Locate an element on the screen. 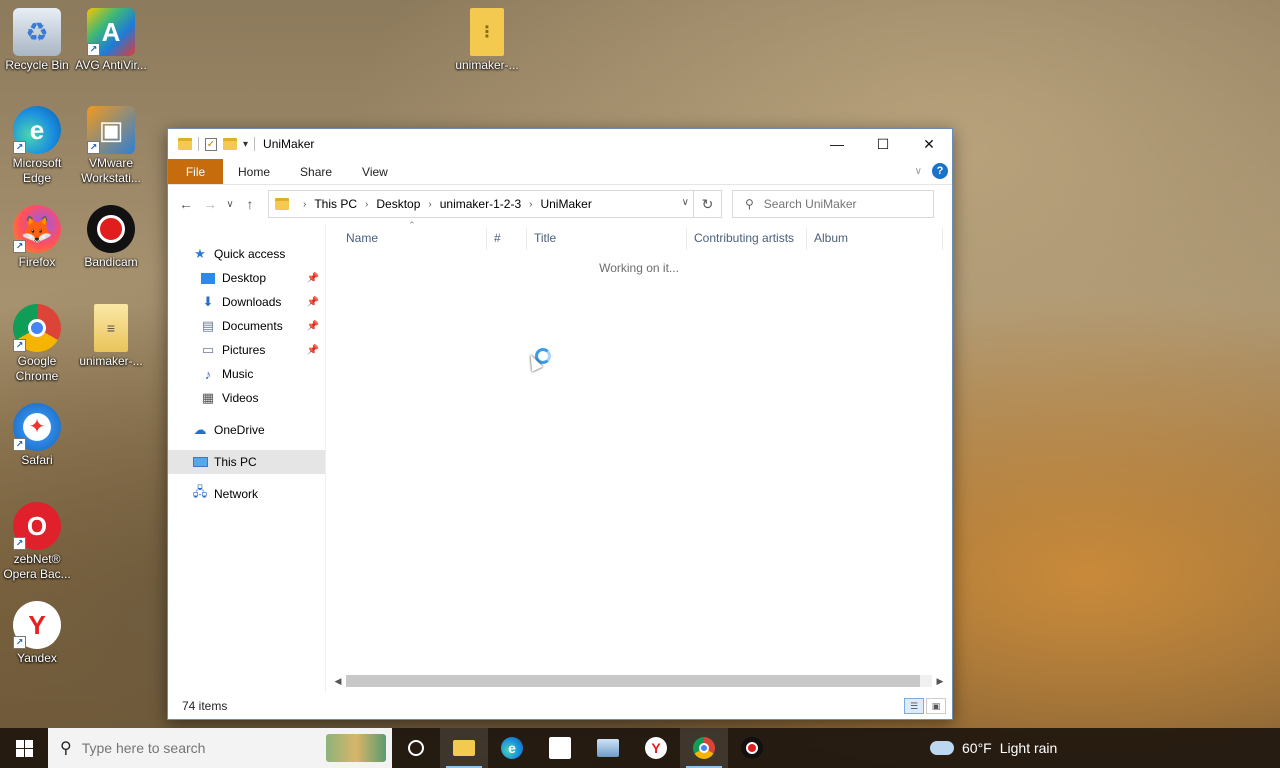  column-name: Name is located at coordinates (359, 238).